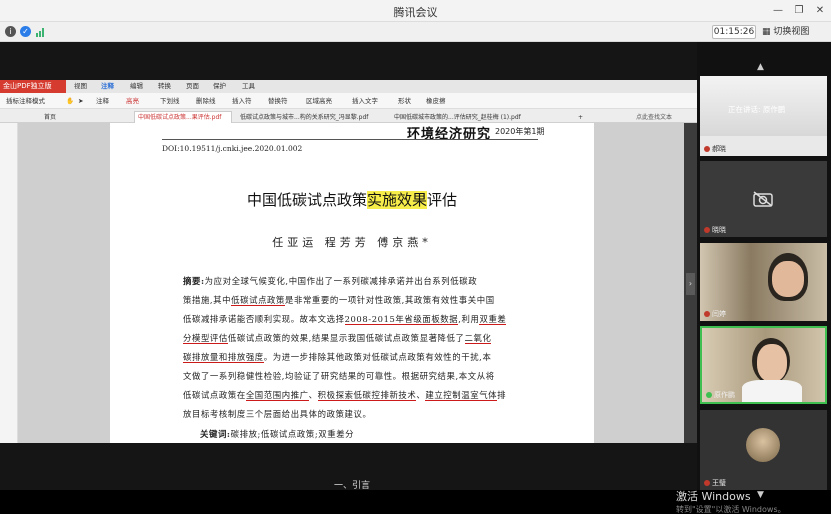 This screenshot has height=514, width=831. Describe the element at coordinates (132, 101) in the screenshot. I see `ribbon-highlight: 高亮` at that location.